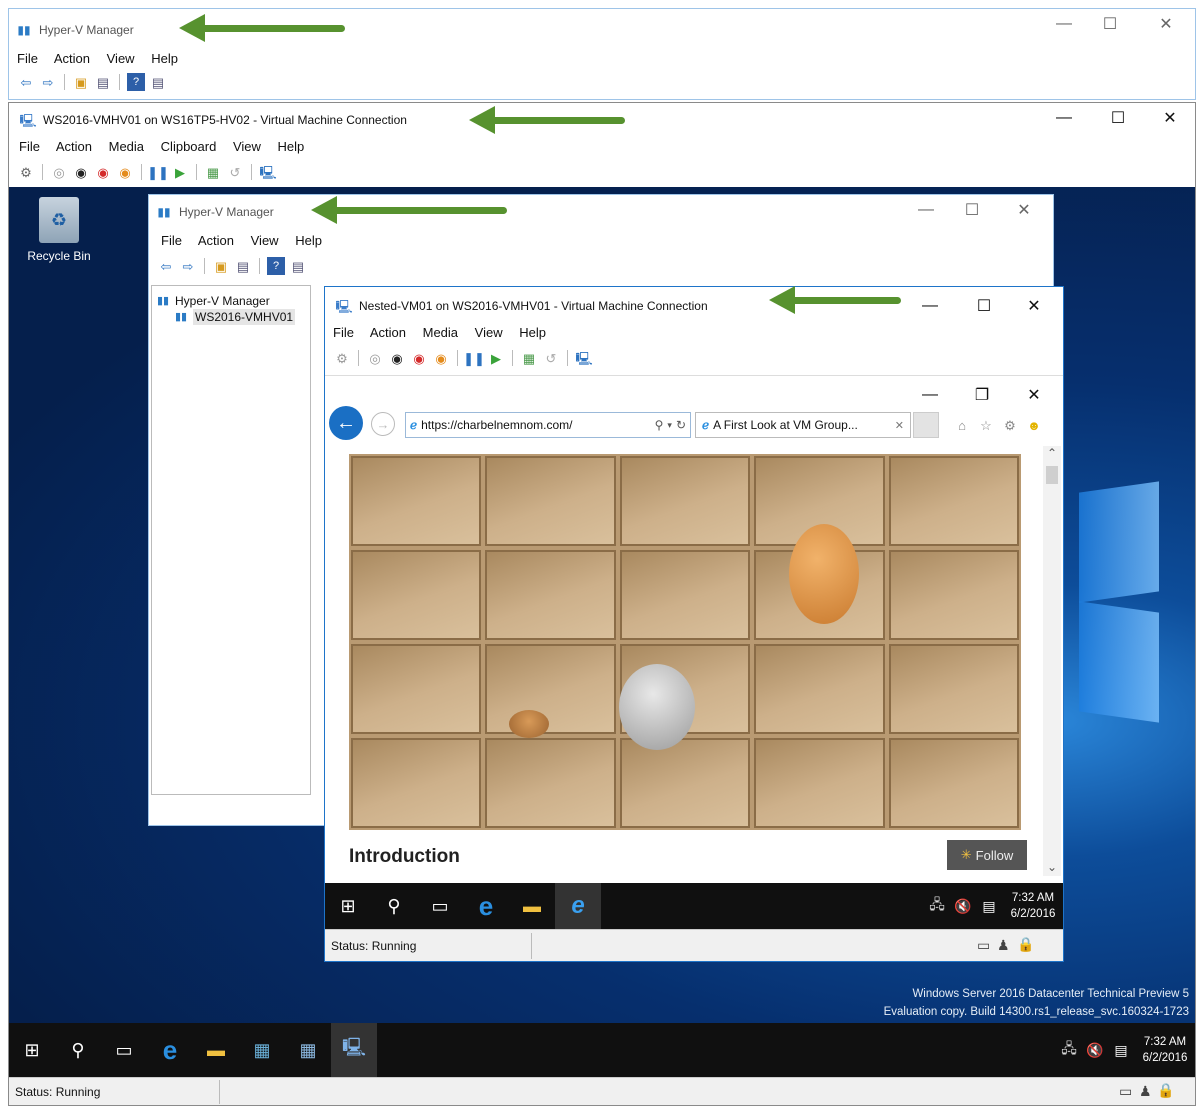  What do you see at coordinates (962, 425) in the screenshot?
I see `home-icon: ⌂` at bounding box center [962, 425].